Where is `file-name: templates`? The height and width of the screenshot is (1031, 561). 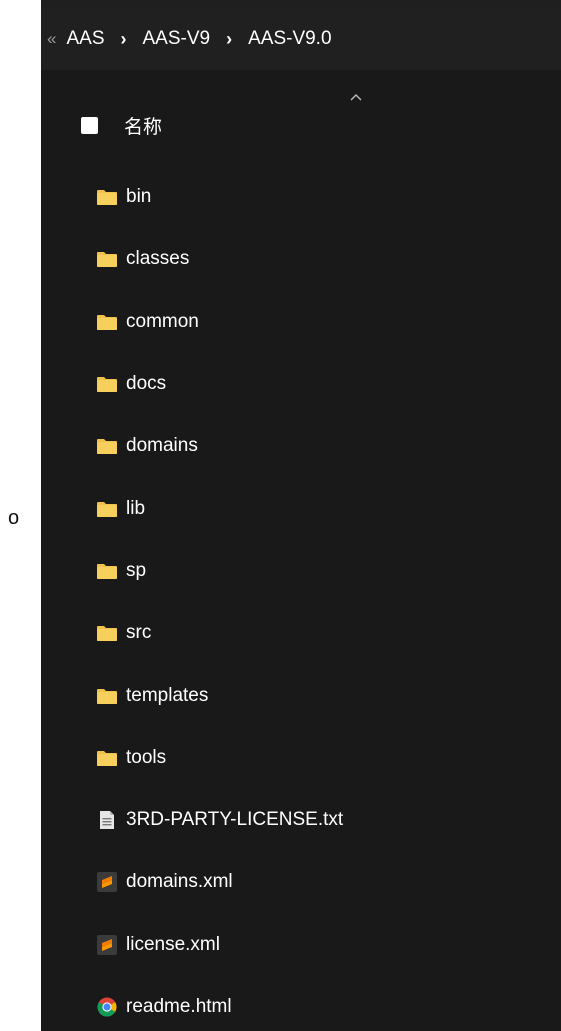
file-name: templates is located at coordinates (167, 695).